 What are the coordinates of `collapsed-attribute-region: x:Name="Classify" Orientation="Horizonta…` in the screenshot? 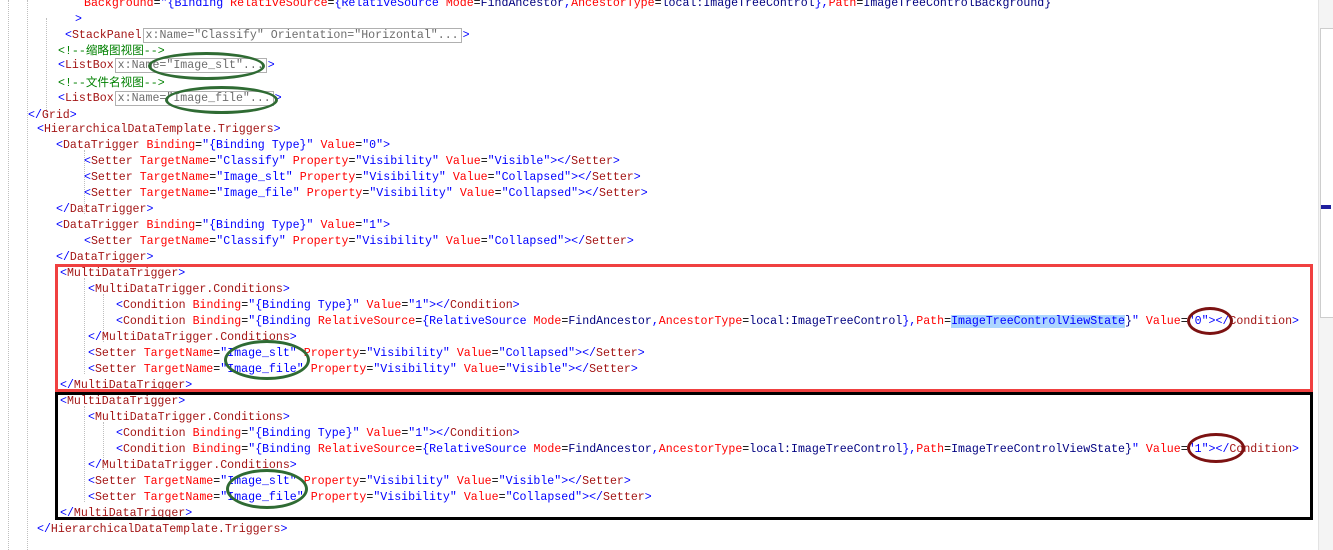 It's located at (302, 35).